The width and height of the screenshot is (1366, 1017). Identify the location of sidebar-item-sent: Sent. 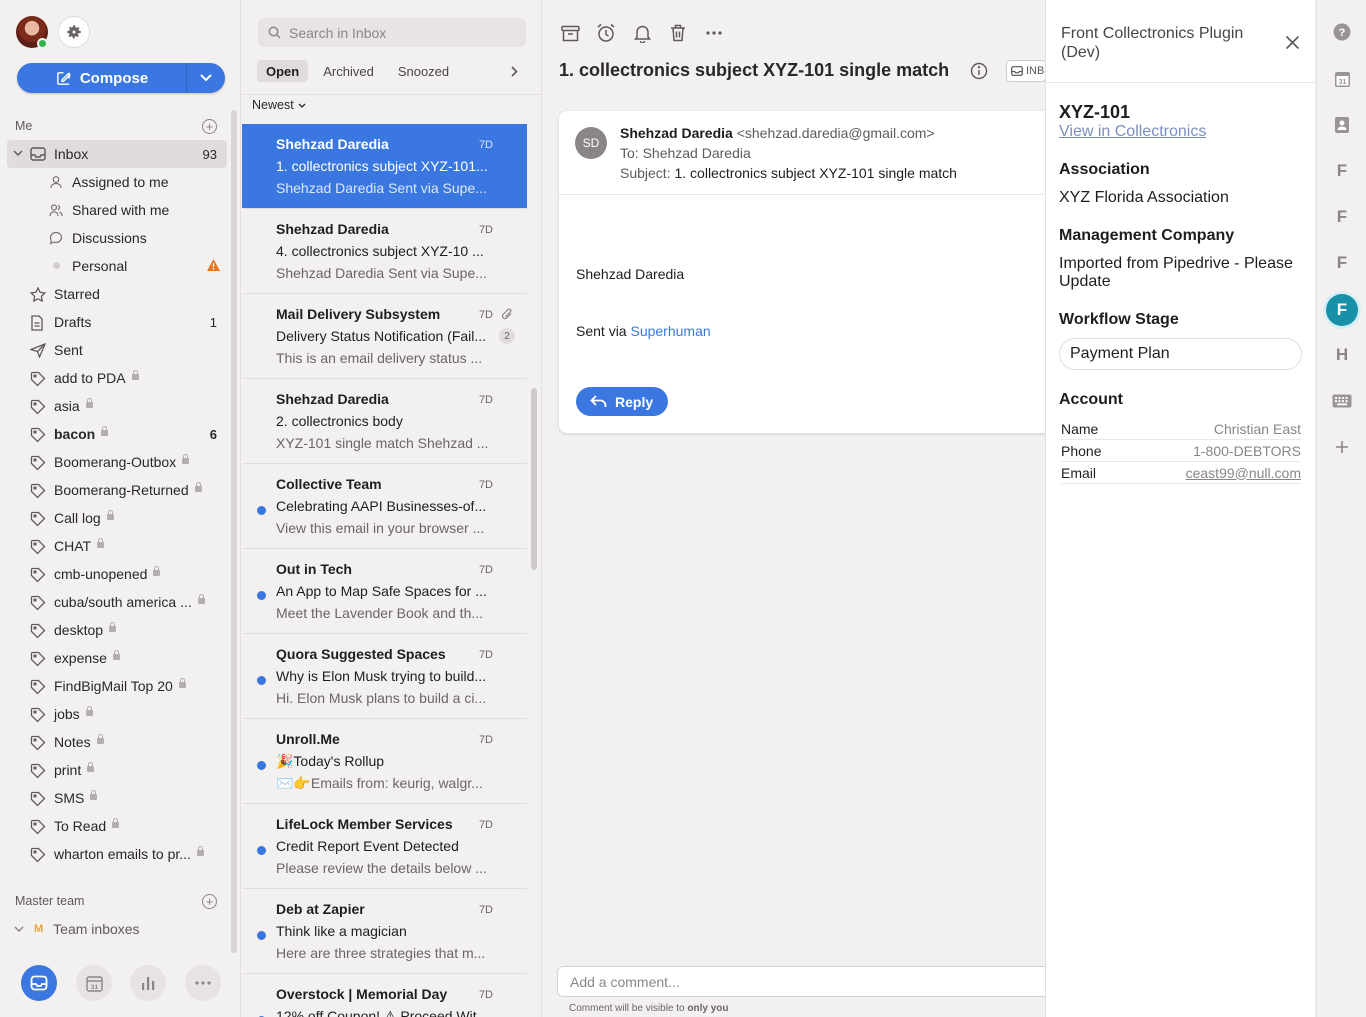
(117, 350).